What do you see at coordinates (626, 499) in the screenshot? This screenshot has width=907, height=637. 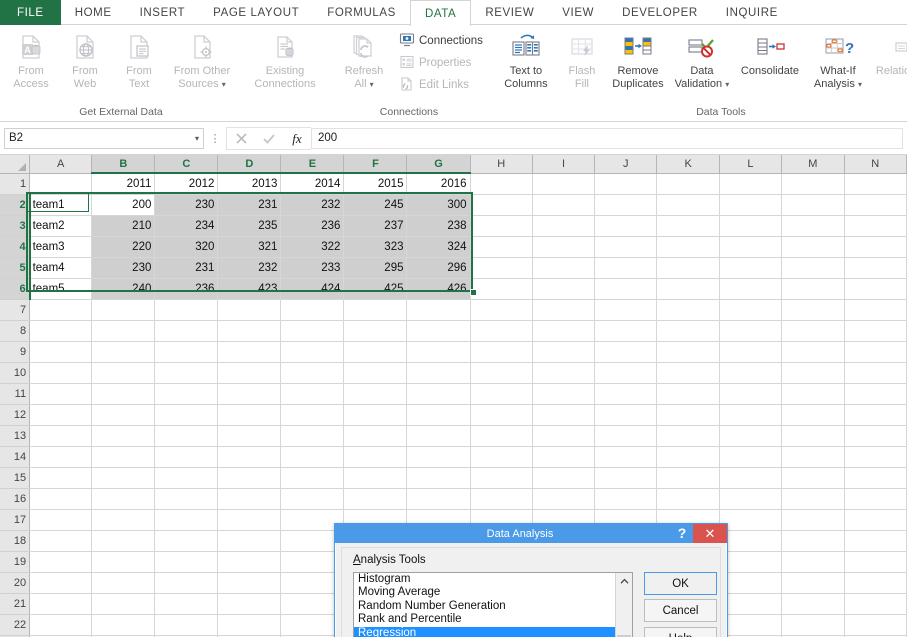 I see `cell-J16` at bounding box center [626, 499].